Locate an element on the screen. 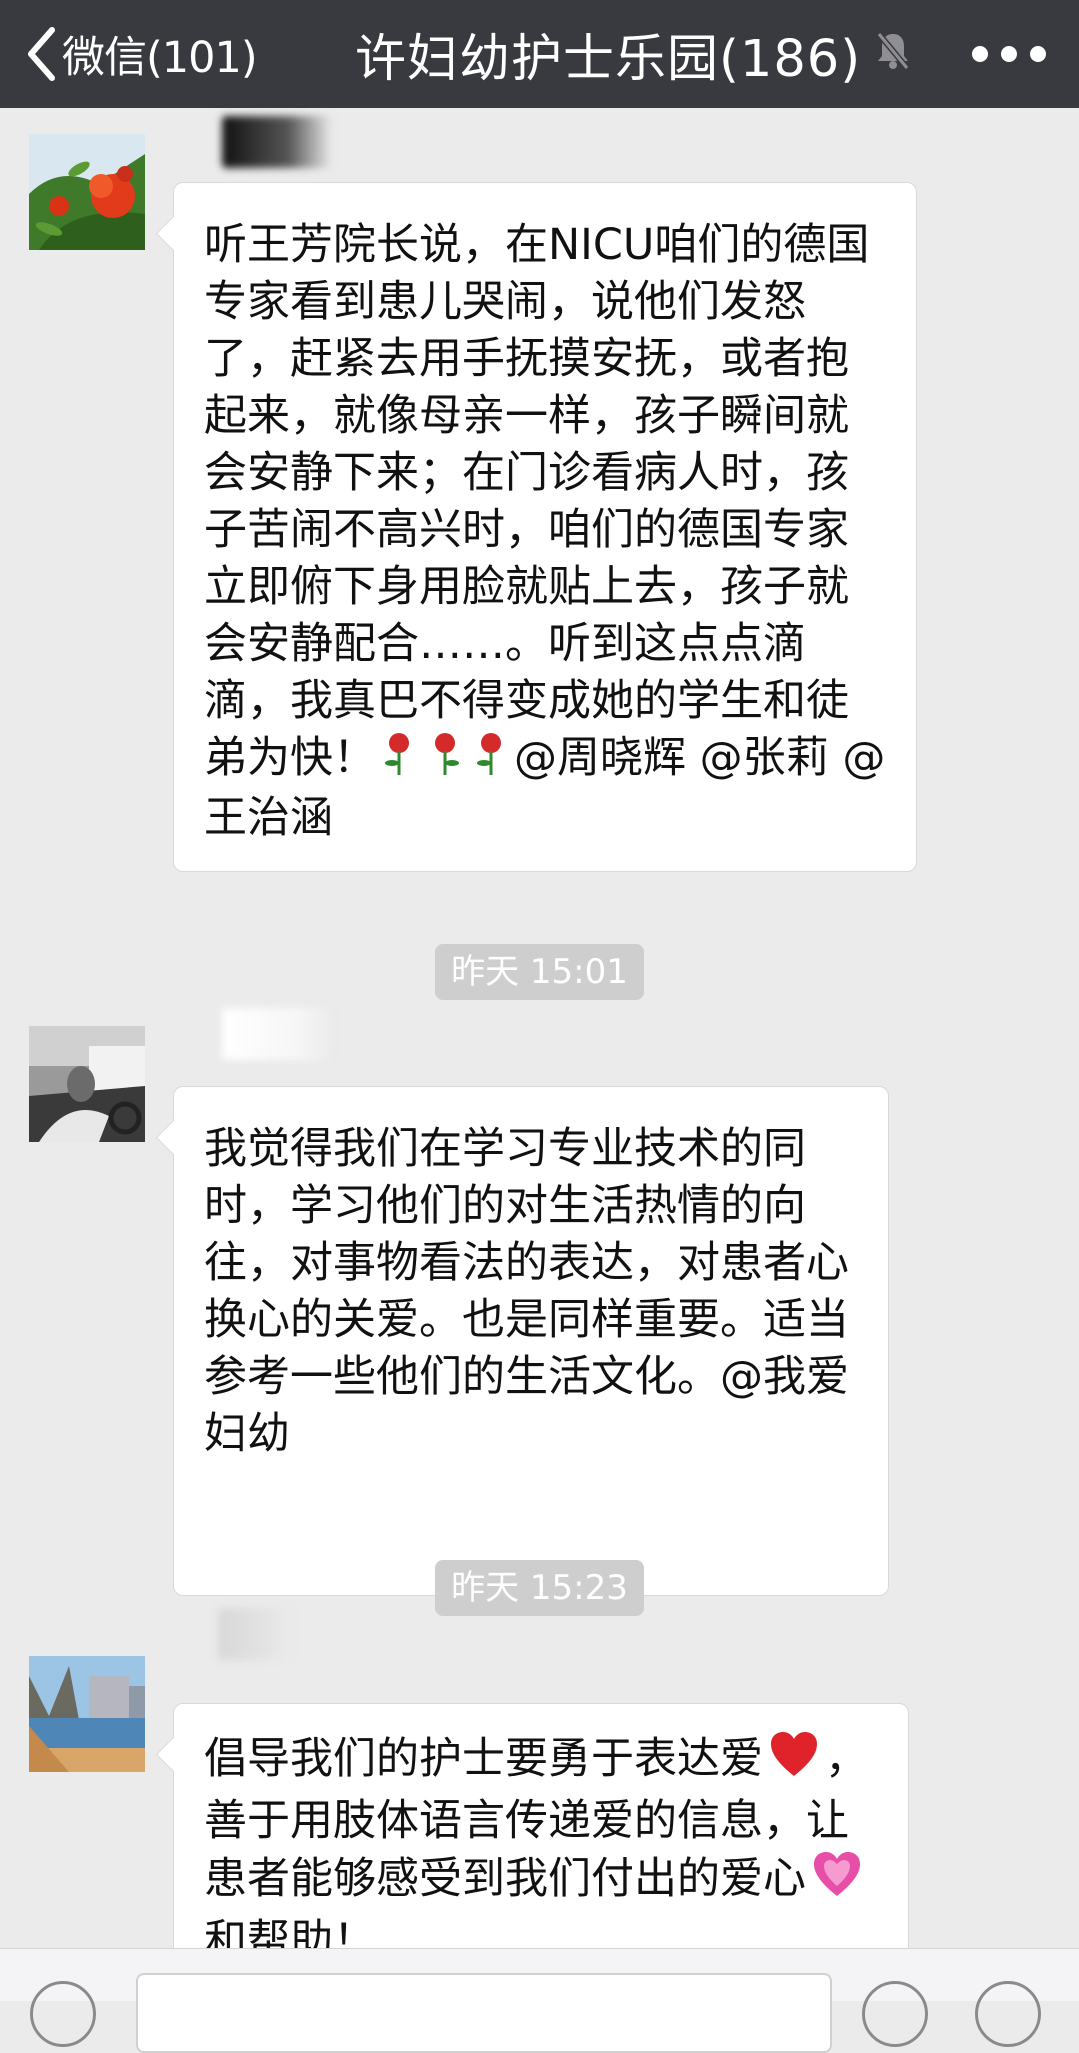  message-input is located at coordinates (484, 2013).